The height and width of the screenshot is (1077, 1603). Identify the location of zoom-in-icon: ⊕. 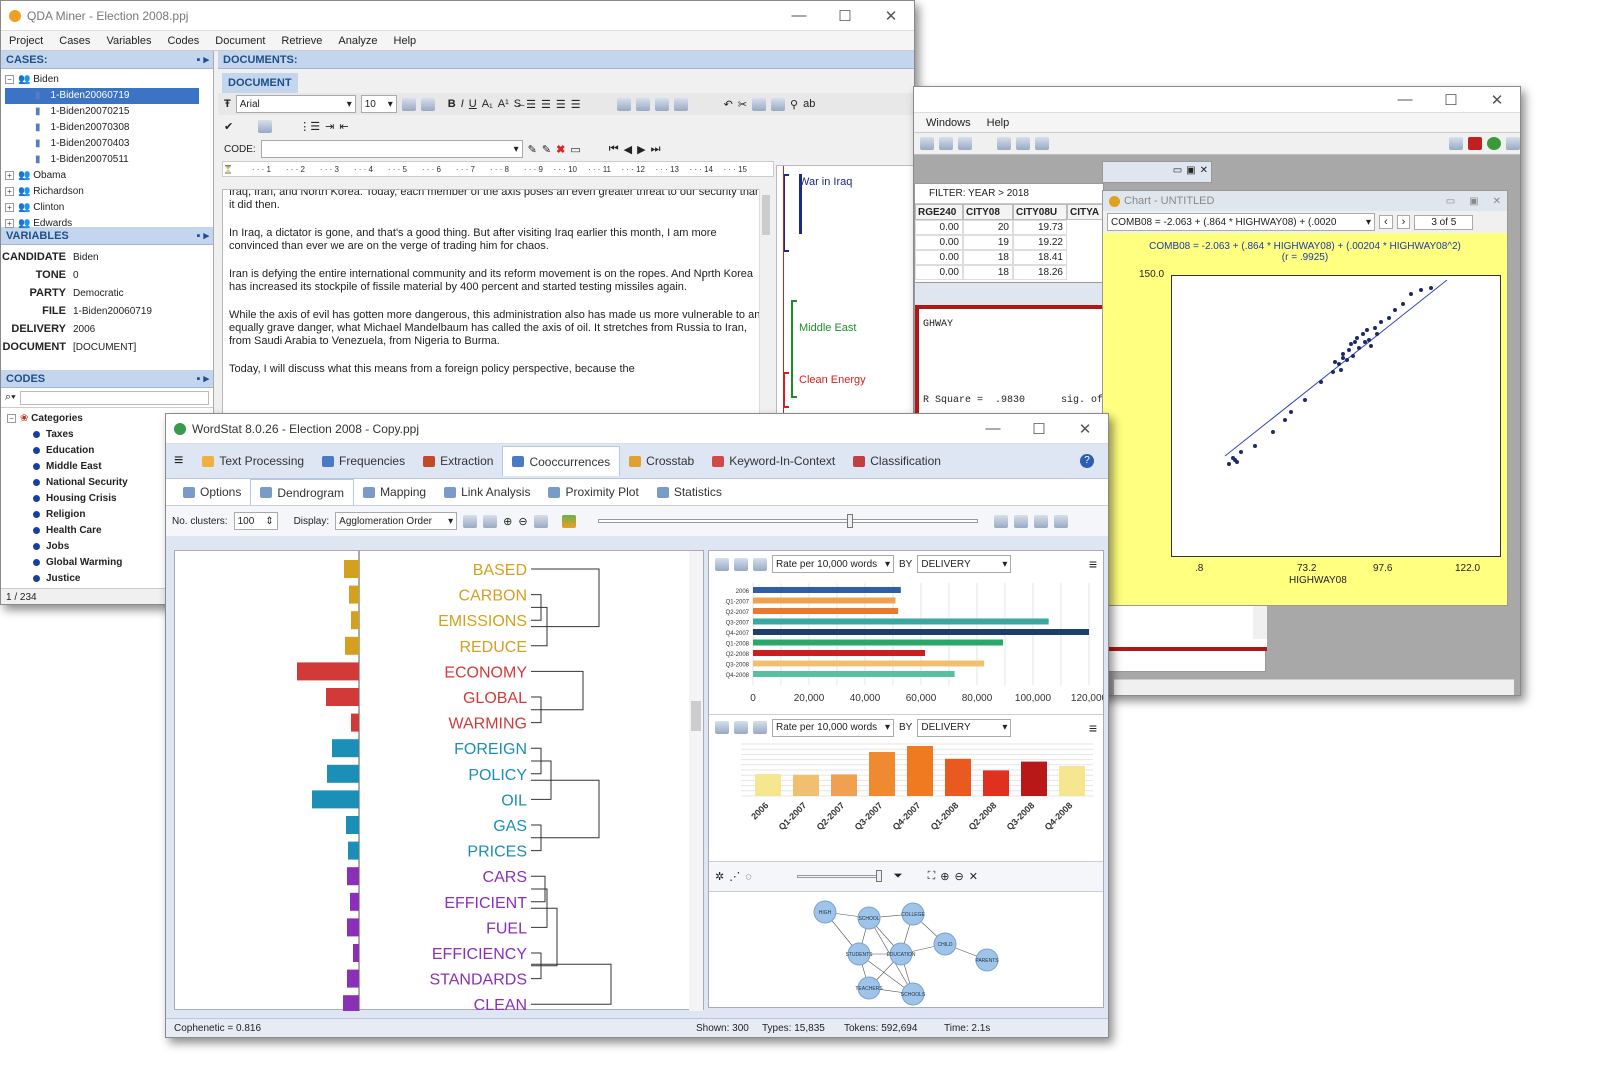
(507, 521).